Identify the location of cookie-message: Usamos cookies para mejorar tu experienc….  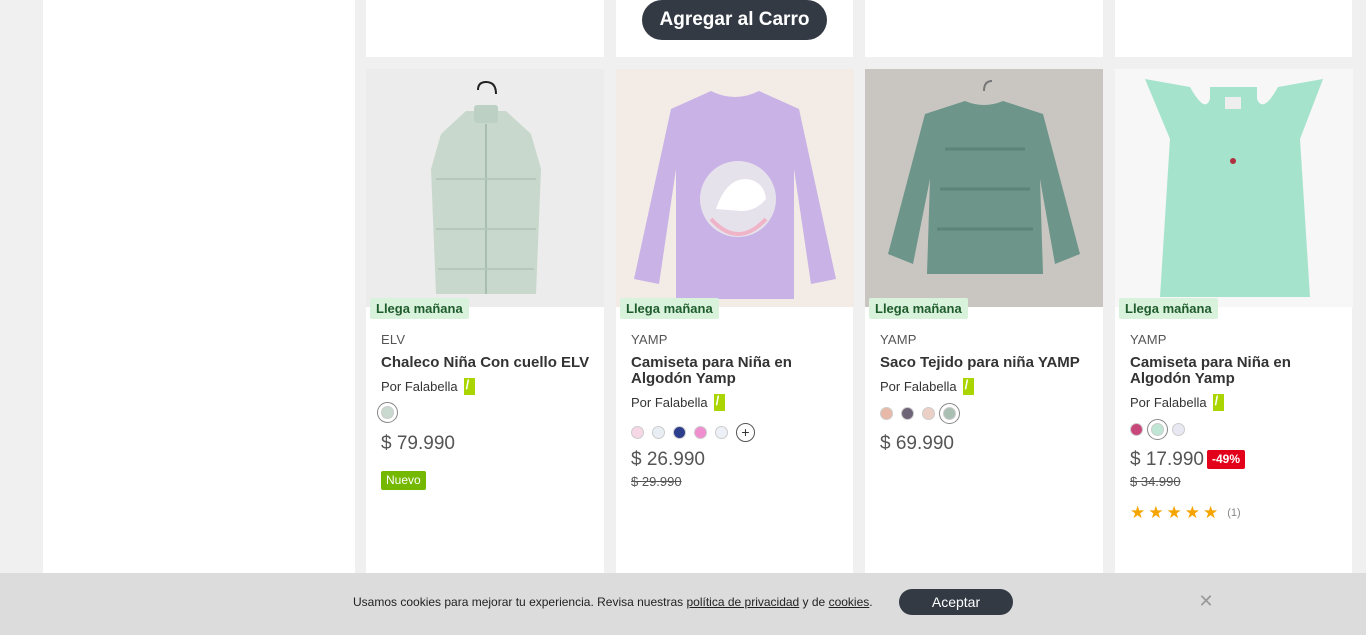
(613, 602).